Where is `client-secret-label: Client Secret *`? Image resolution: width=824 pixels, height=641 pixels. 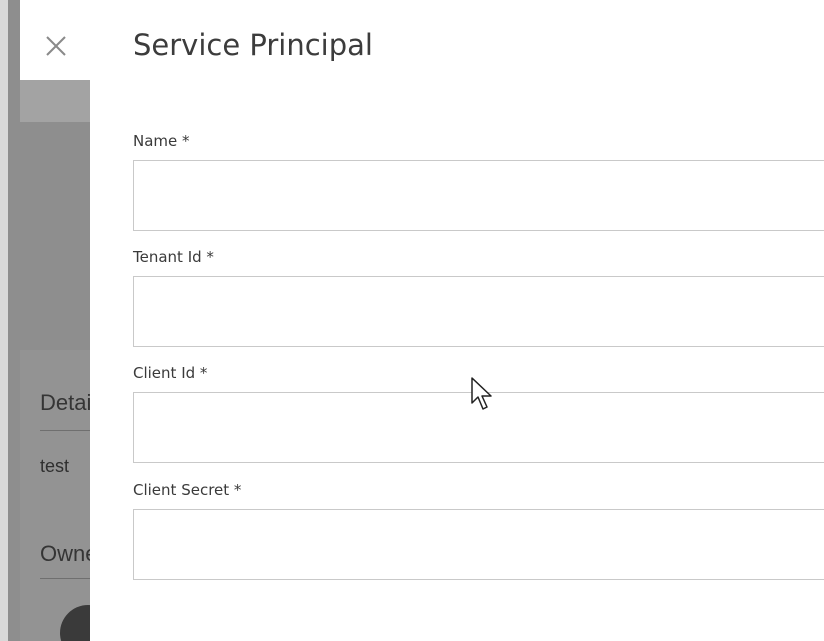
client-secret-label: Client Secret * is located at coordinates (187, 490).